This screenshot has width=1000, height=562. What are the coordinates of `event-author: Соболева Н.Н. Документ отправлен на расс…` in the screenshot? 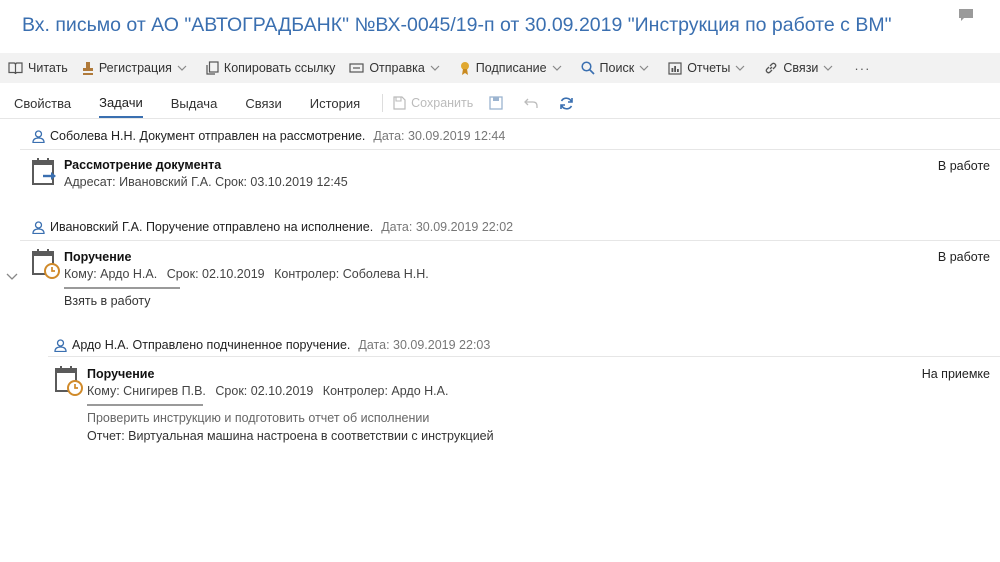 It's located at (208, 136).